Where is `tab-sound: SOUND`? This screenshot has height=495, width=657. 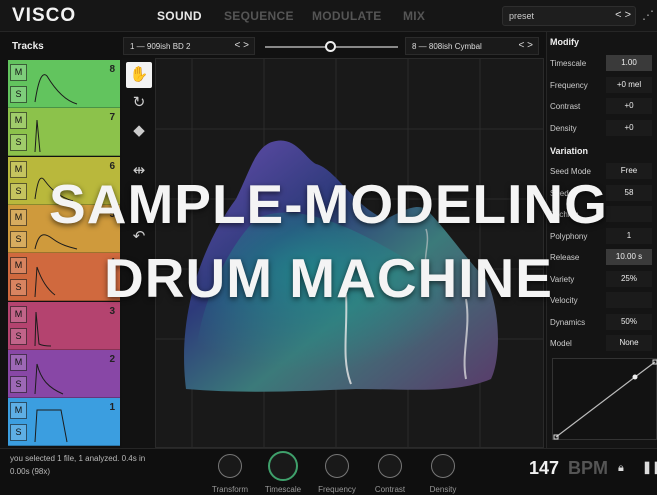 tab-sound: SOUND is located at coordinates (179, 16).